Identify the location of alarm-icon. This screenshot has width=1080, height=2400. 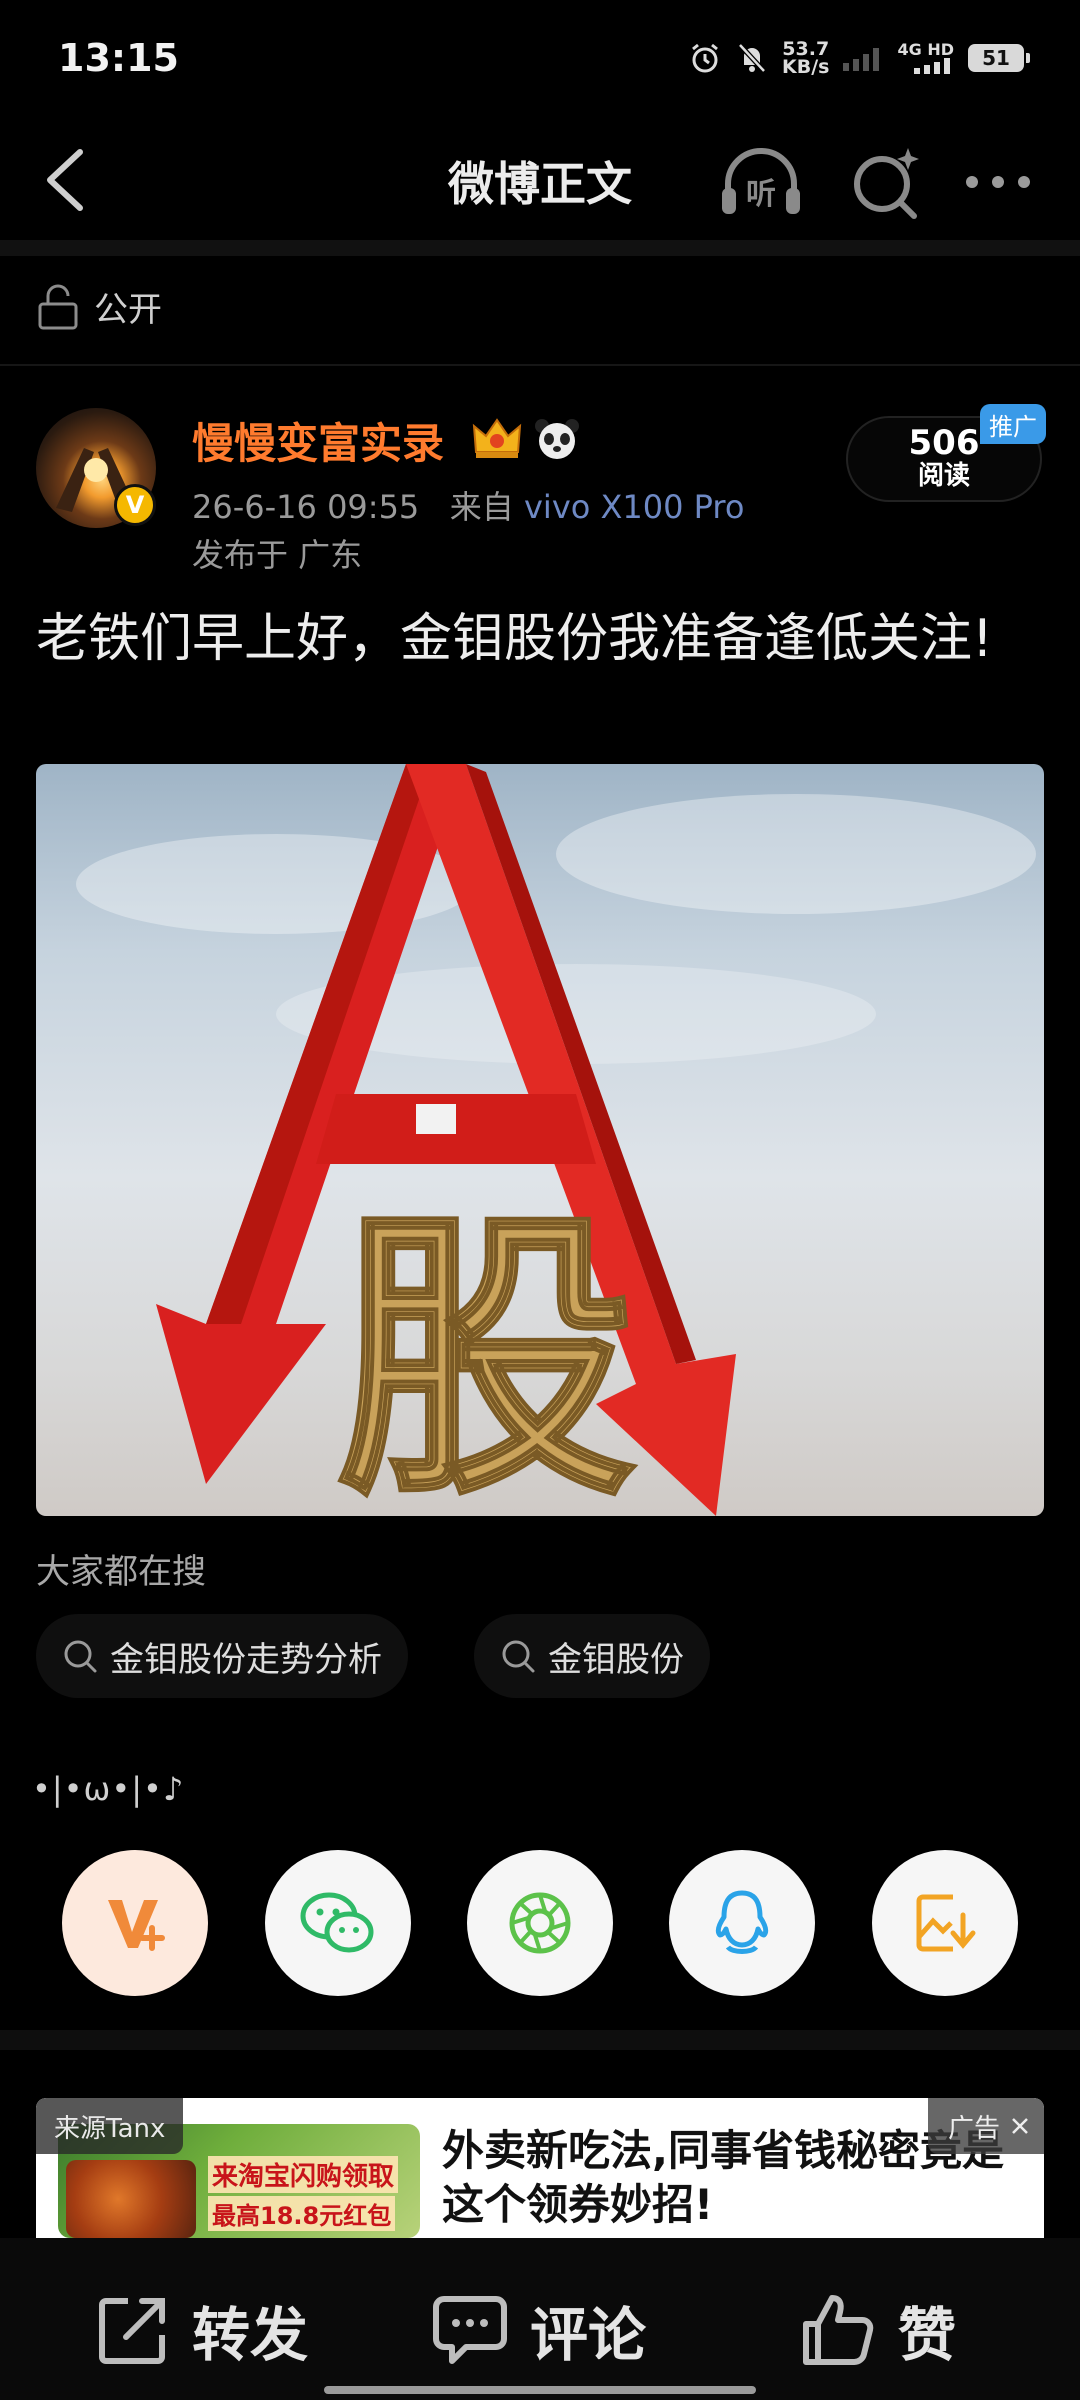
(705, 58).